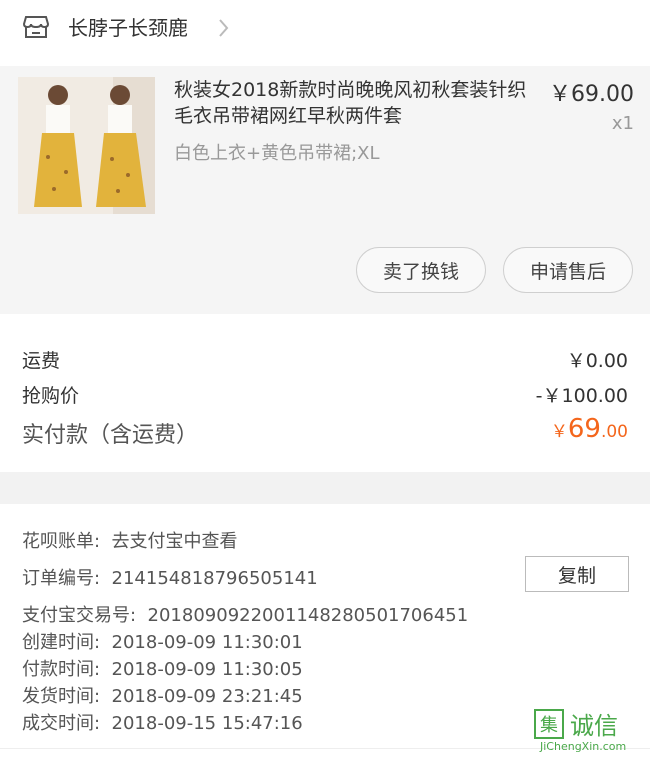 Image resolution: width=650 pixels, height=757 pixels. Describe the element at coordinates (61, 669) in the screenshot. I see `paid-time-label: 付款时间:` at that location.